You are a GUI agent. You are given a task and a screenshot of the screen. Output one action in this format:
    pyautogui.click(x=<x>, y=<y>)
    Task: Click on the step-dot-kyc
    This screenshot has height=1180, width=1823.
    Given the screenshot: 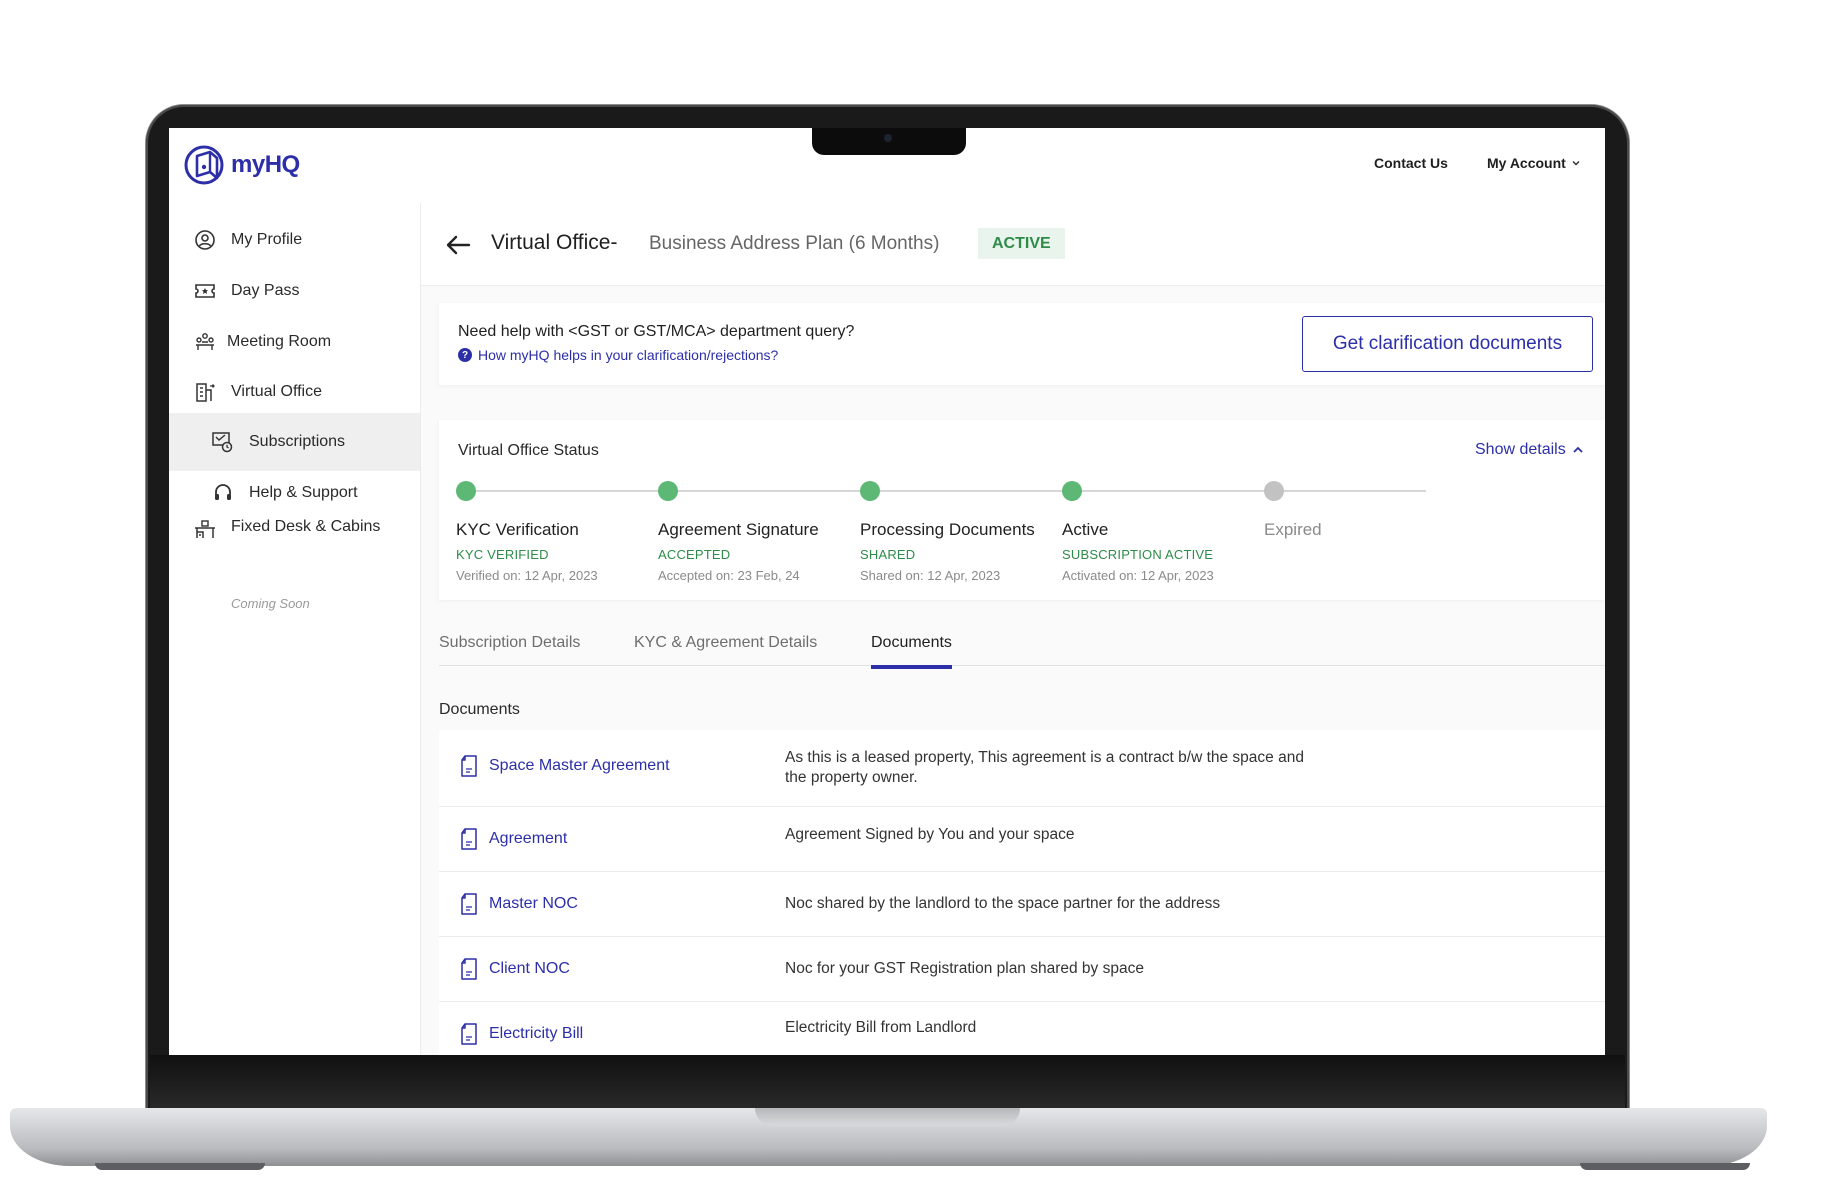 What is the action you would take?
    pyautogui.click(x=466, y=491)
    